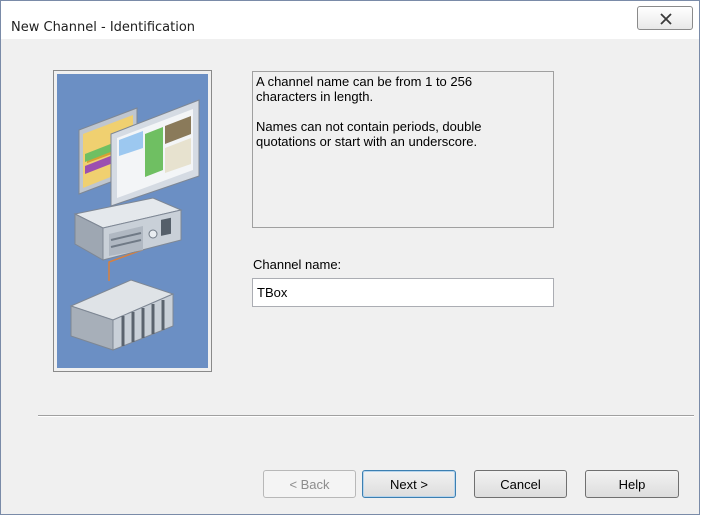  Describe the element at coordinates (309, 484) in the screenshot. I see `back-button: < Back` at that location.